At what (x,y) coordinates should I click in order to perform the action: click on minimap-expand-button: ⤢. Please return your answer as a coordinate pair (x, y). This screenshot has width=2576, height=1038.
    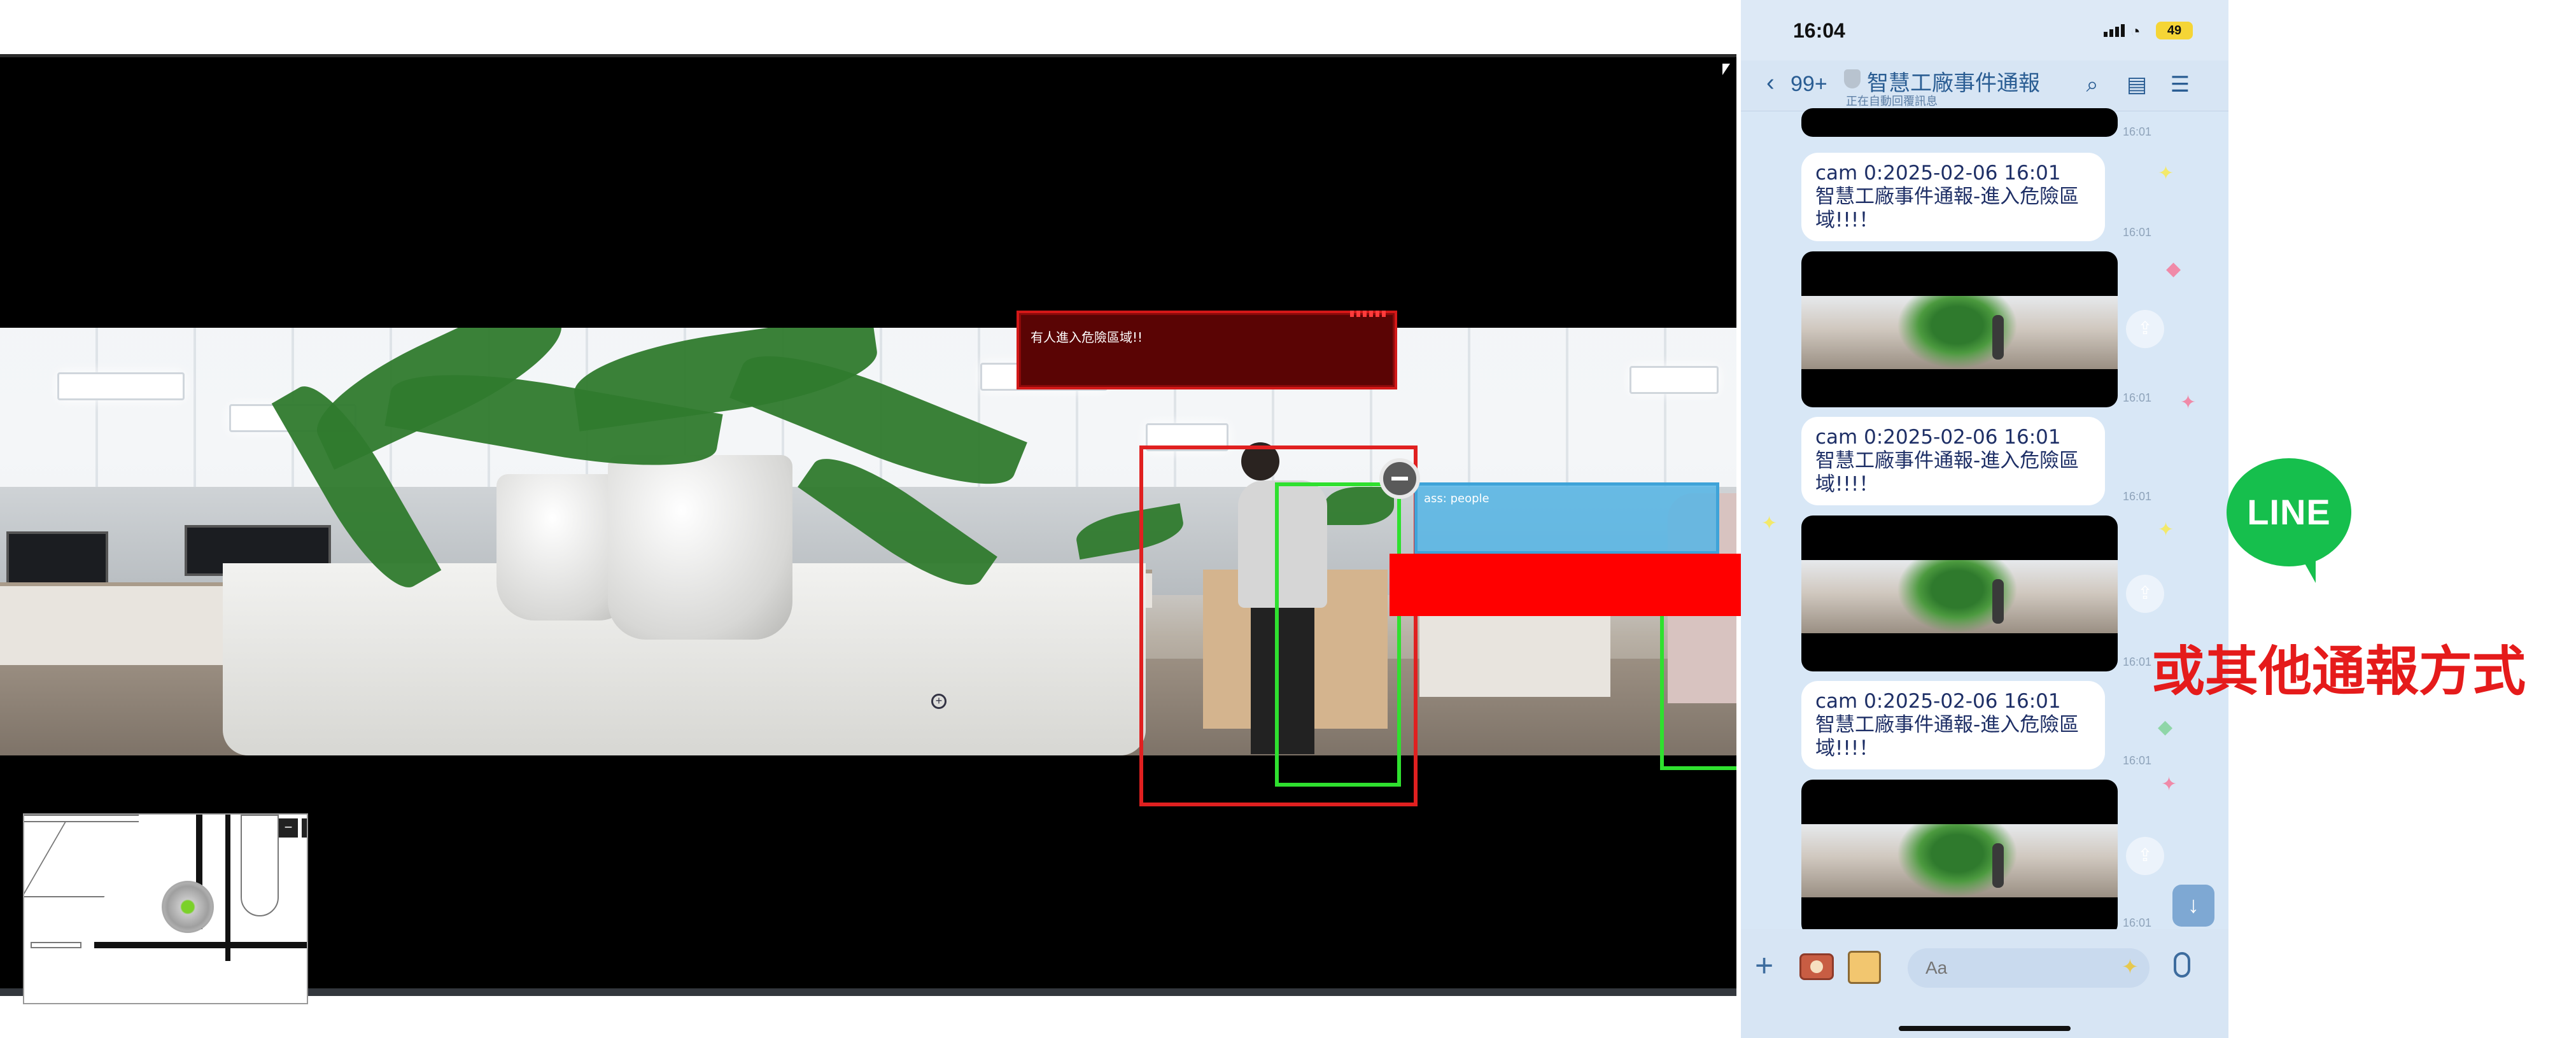
    Looking at the image, I should click on (305, 828).